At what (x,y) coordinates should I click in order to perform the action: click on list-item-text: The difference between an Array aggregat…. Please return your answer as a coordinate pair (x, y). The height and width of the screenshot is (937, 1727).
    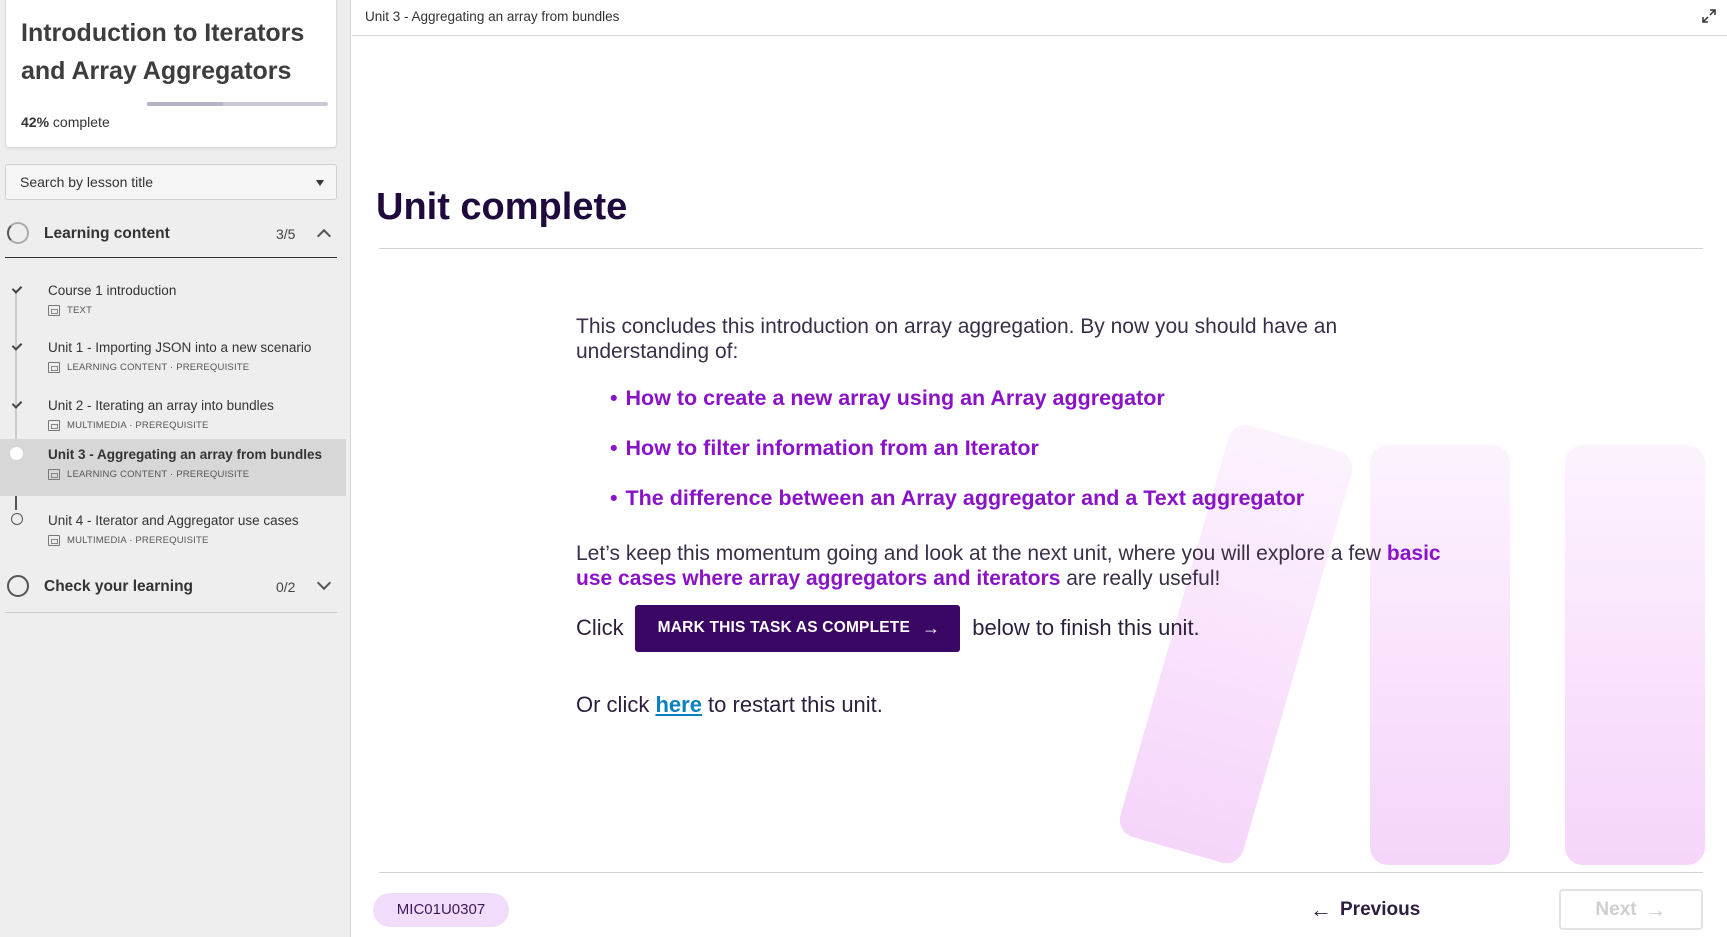
    Looking at the image, I should click on (965, 498).